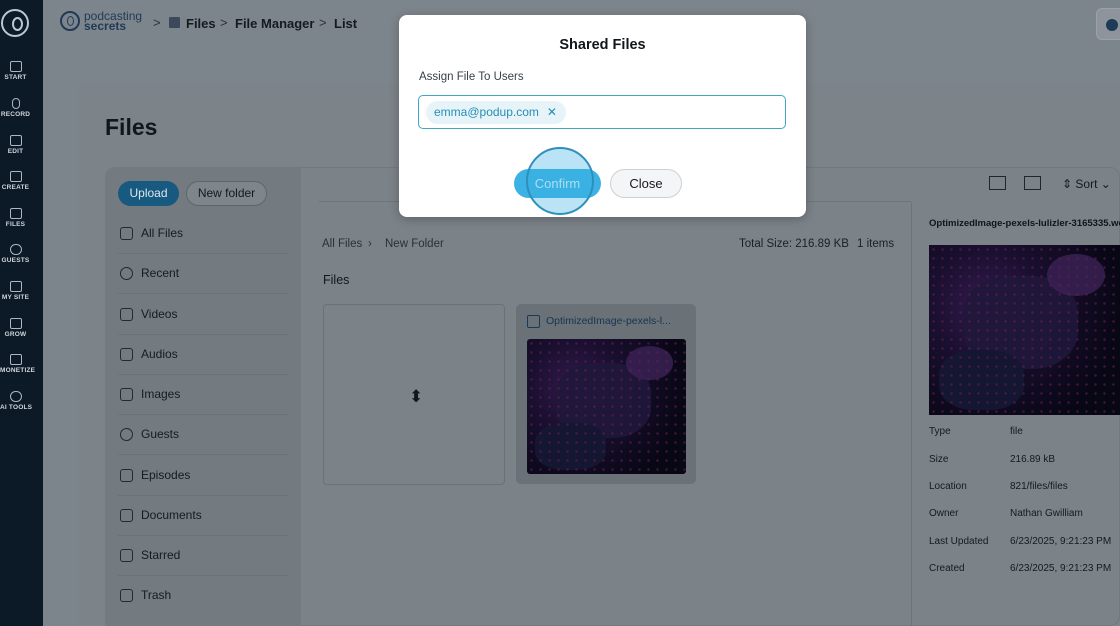 Image resolution: width=1120 pixels, height=626 pixels. I want to click on document-icon, so click(126, 515).